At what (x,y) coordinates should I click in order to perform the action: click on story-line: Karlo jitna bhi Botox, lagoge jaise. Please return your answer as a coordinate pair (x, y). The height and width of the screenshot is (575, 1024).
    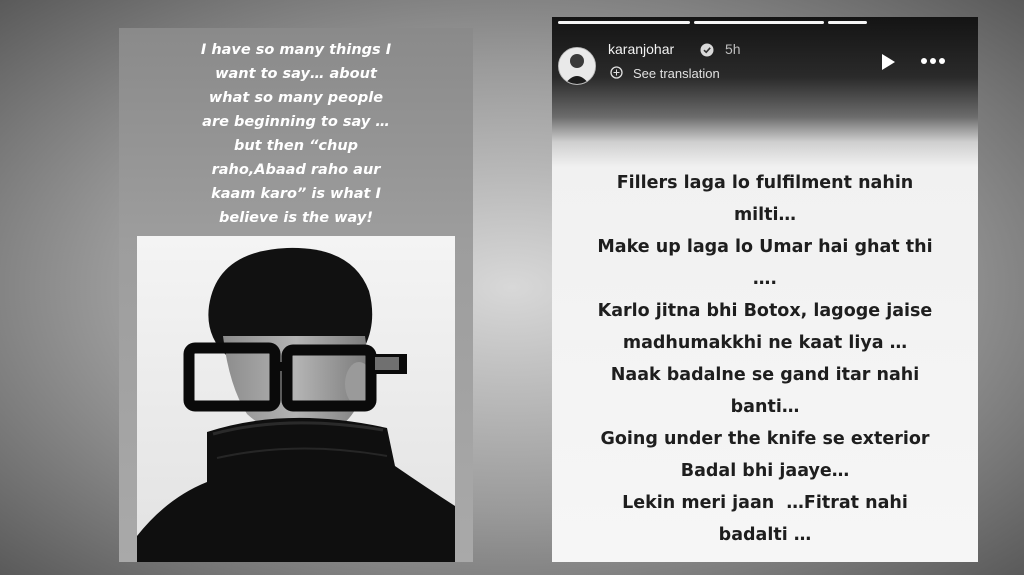
    Looking at the image, I should click on (765, 311).